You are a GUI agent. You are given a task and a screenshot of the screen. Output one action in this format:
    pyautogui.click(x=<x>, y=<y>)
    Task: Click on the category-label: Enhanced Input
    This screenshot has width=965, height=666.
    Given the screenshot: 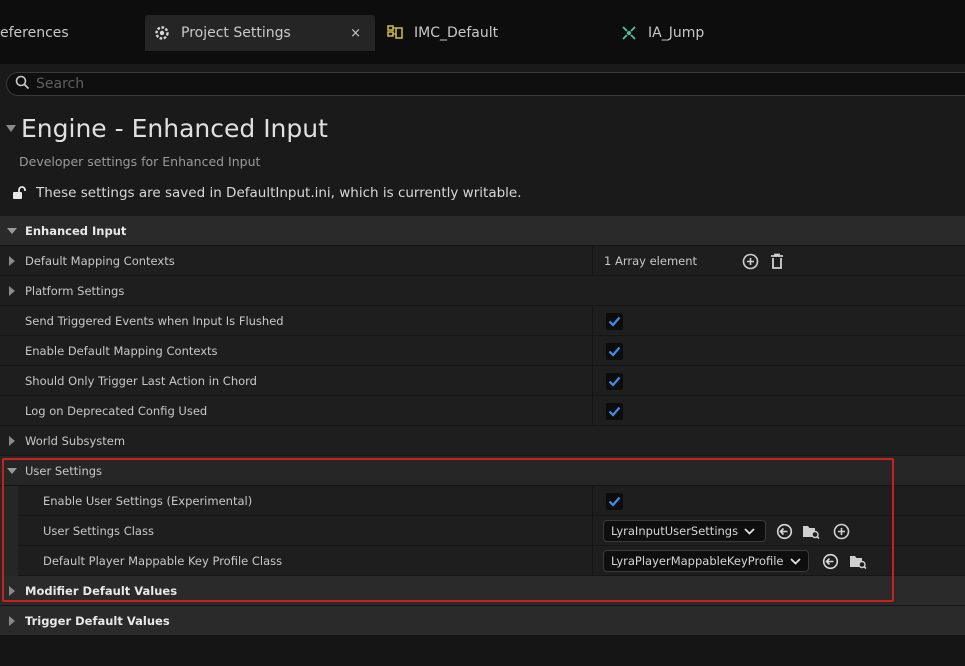 What is the action you would take?
    pyautogui.click(x=76, y=231)
    